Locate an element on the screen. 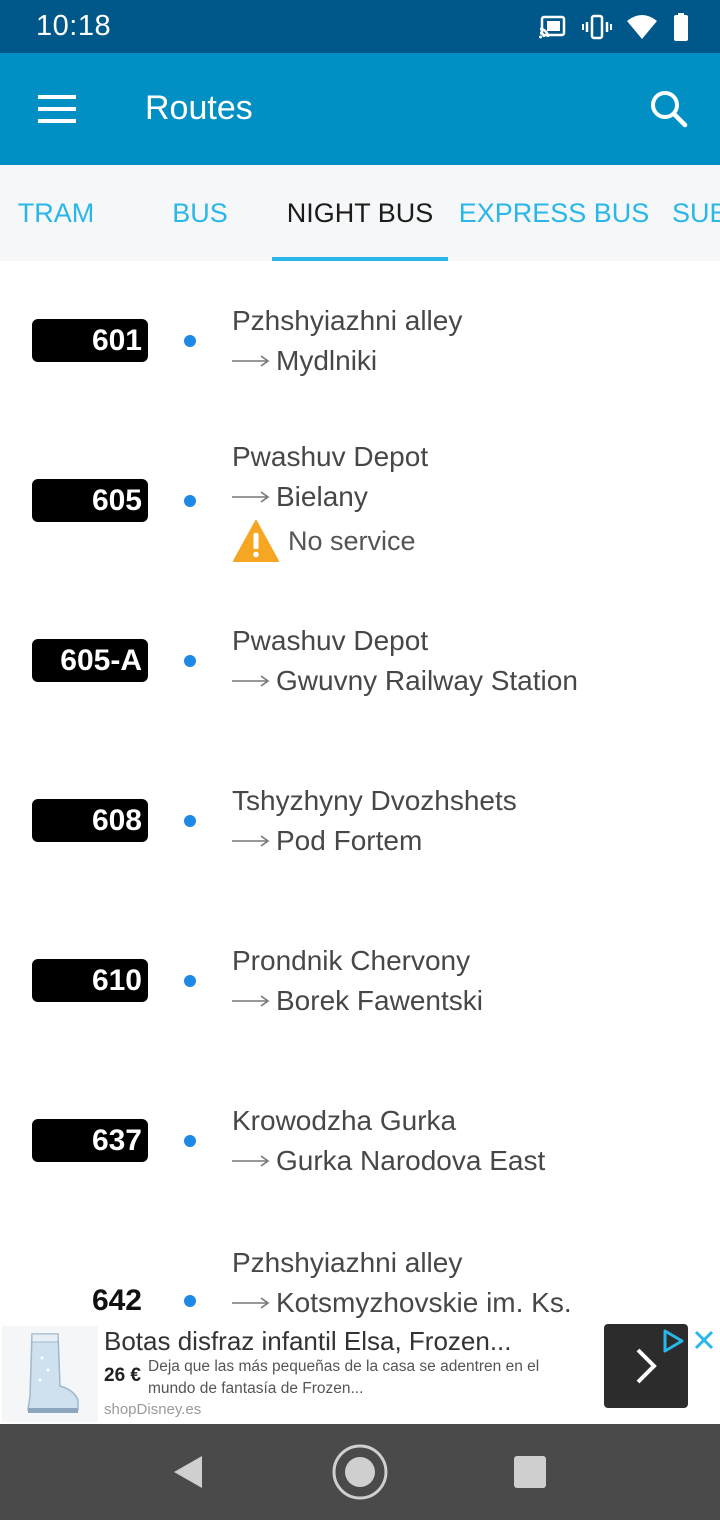 The image size is (720, 1520). page-title: Routes is located at coordinates (199, 108).